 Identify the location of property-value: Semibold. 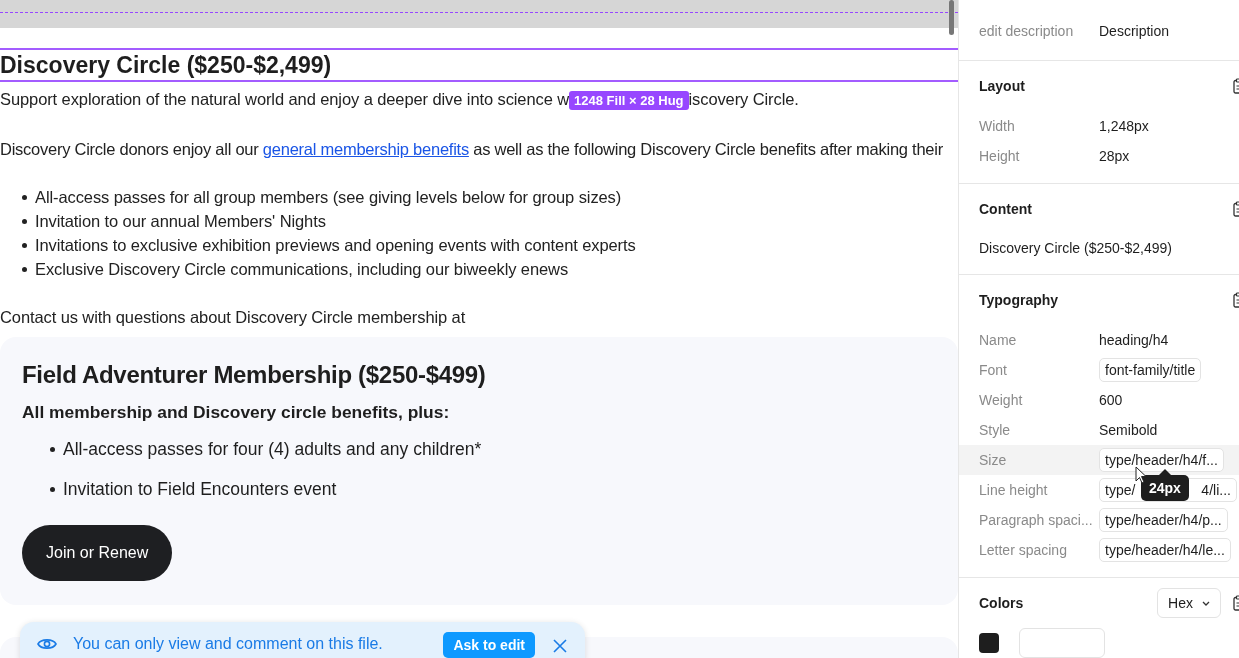
(1128, 430).